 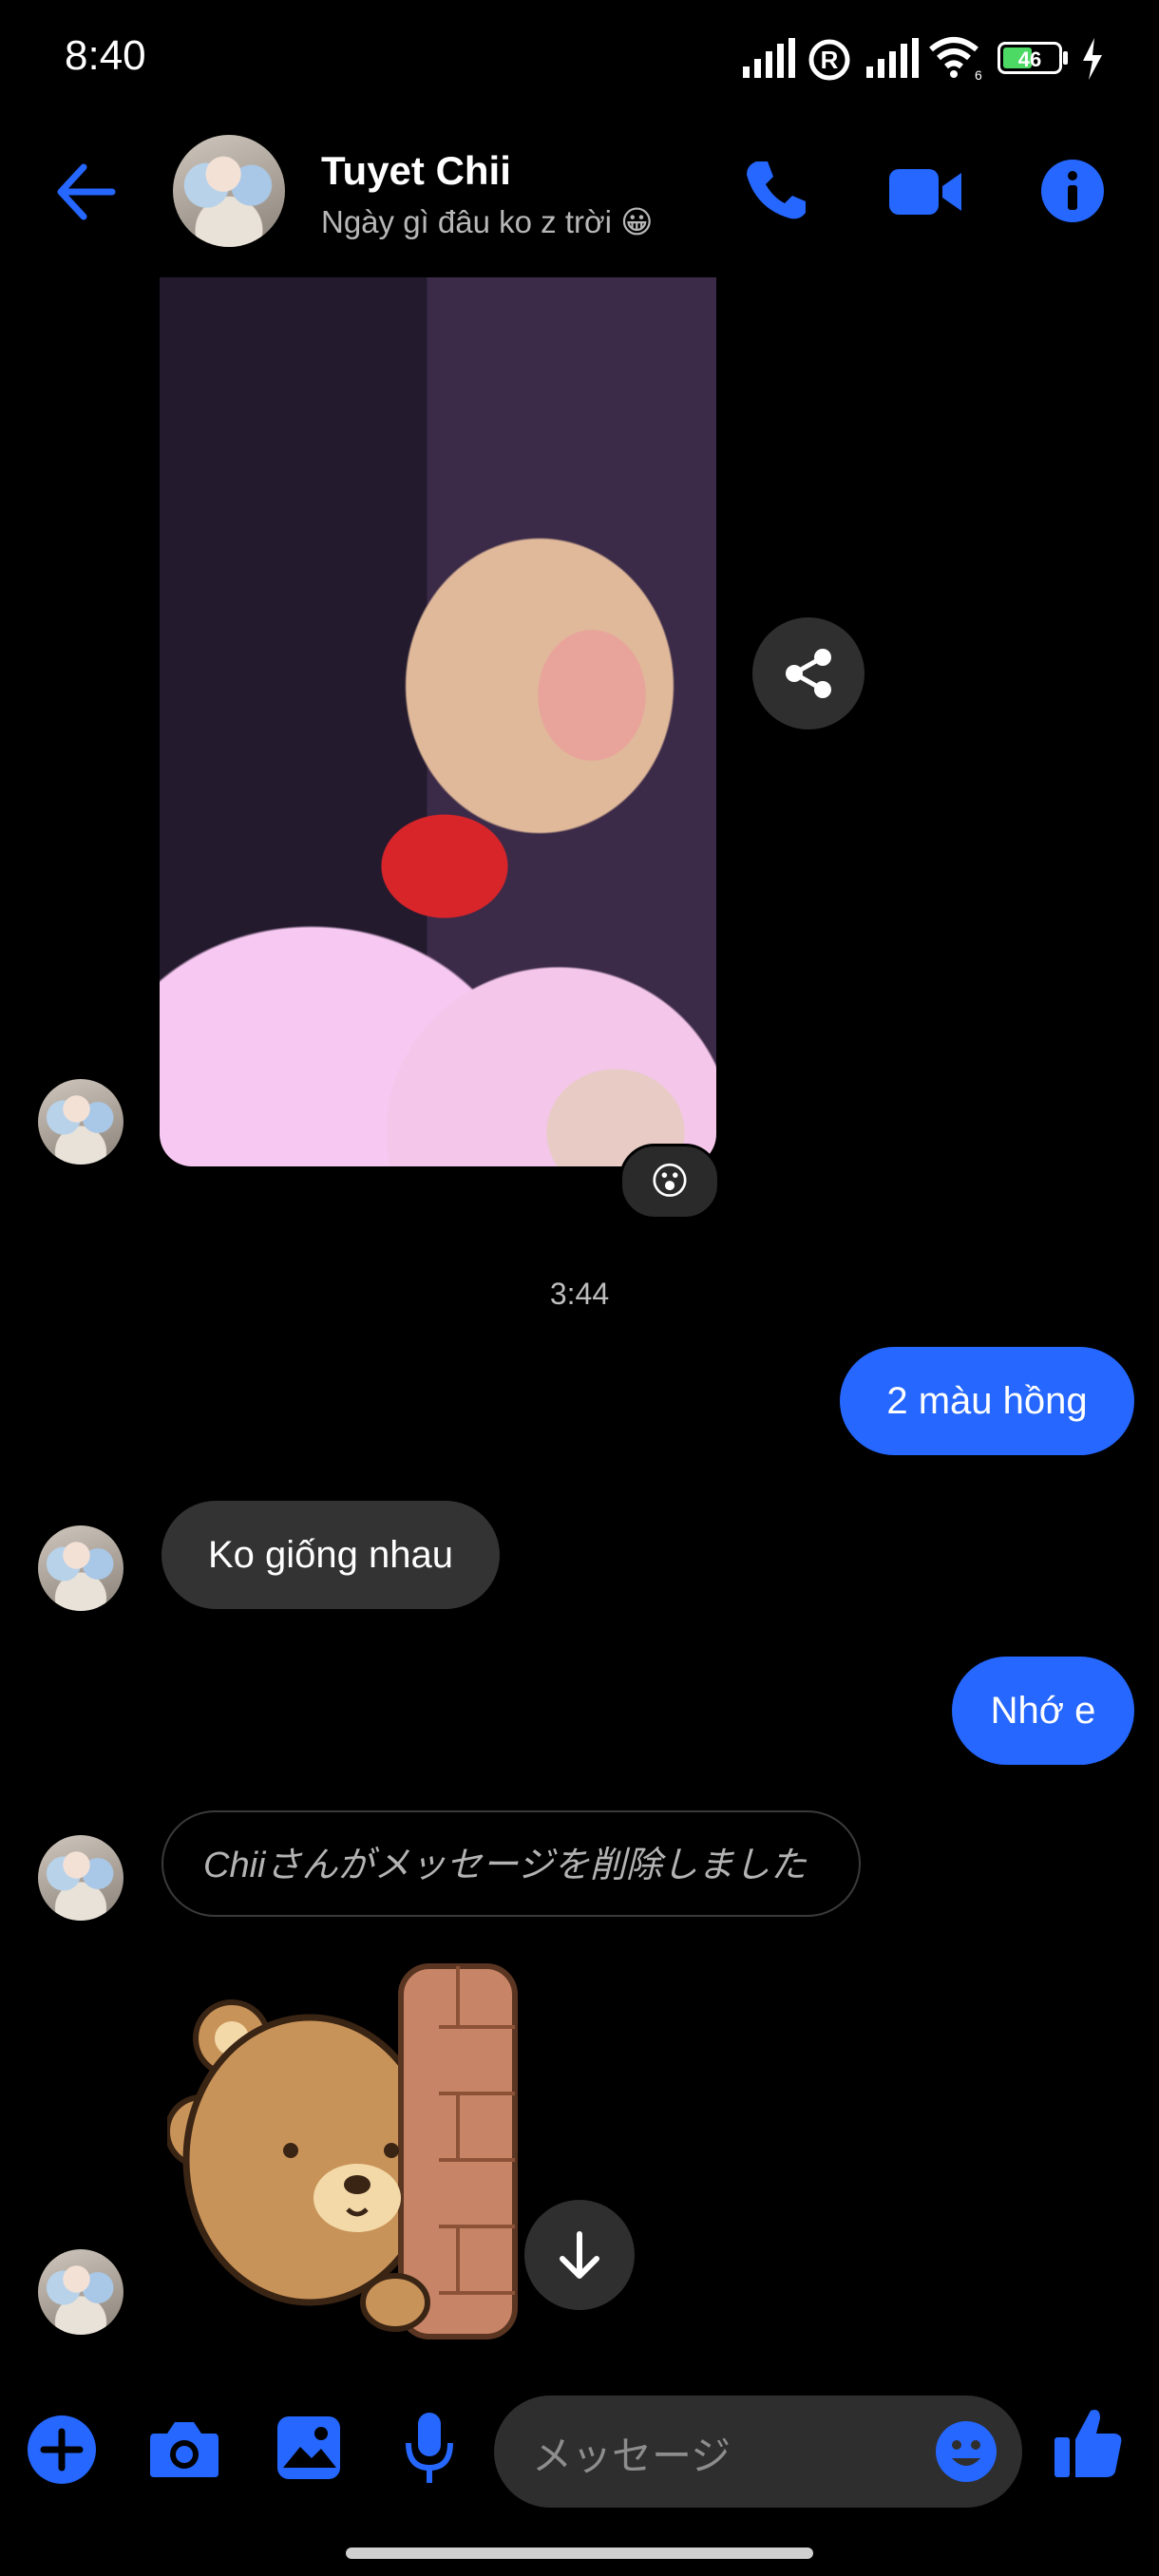 What do you see at coordinates (1065, 58) in the screenshot?
I see `battery-tip` at bounding box center [1065, 58].